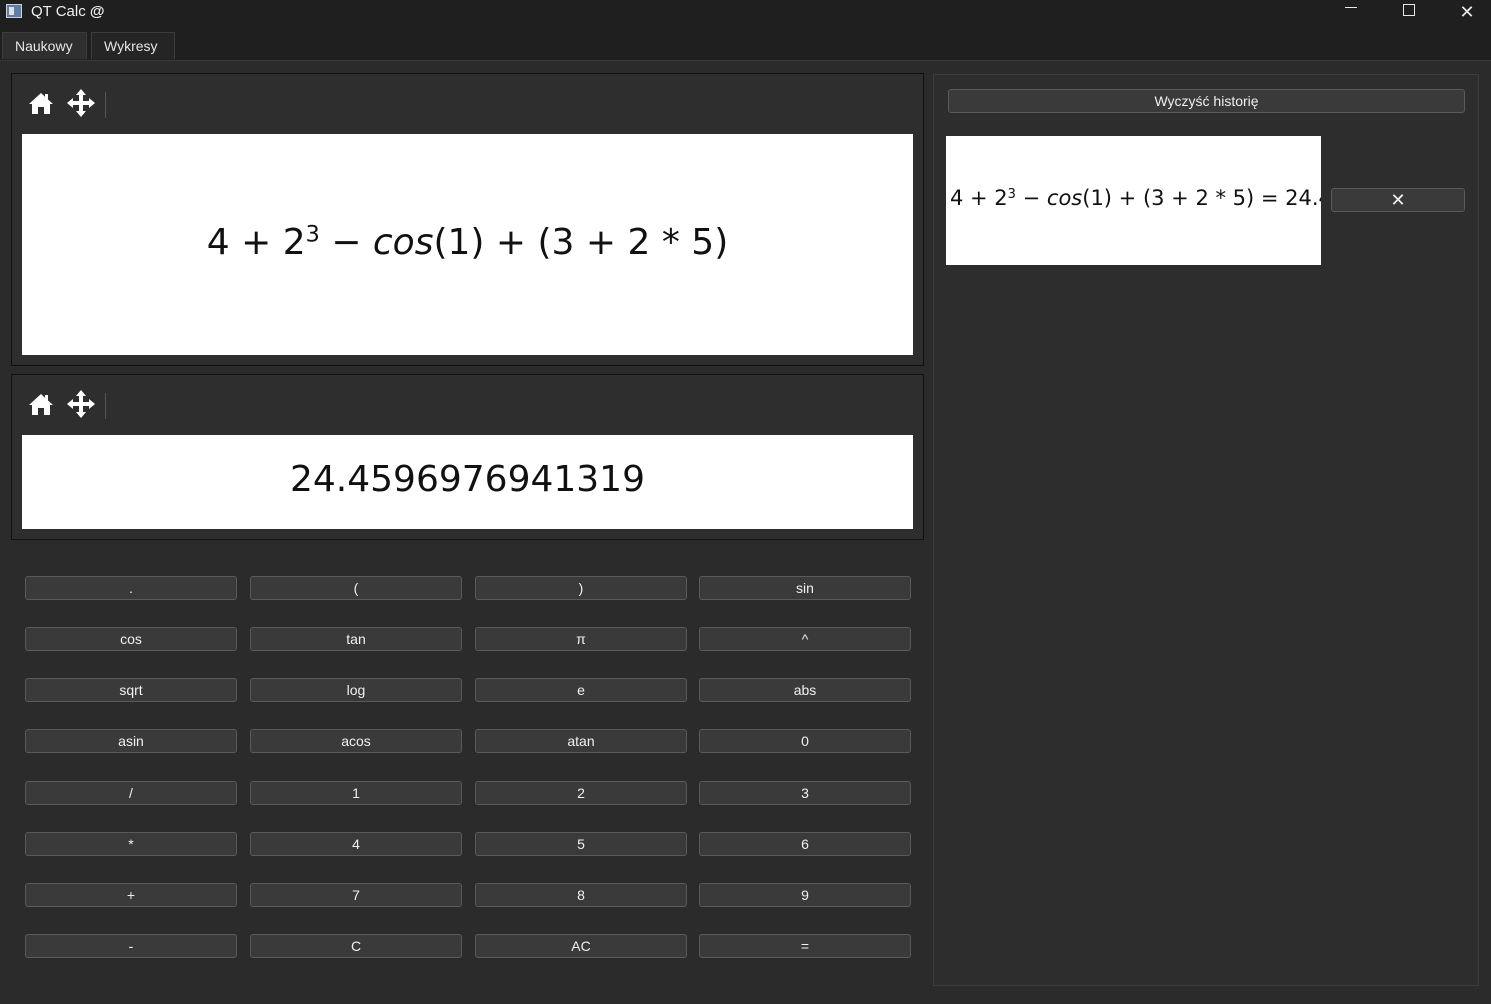  Describe the element at coordinates (356, 741) in the screenshot. I see `key-acos: acos` at that location.